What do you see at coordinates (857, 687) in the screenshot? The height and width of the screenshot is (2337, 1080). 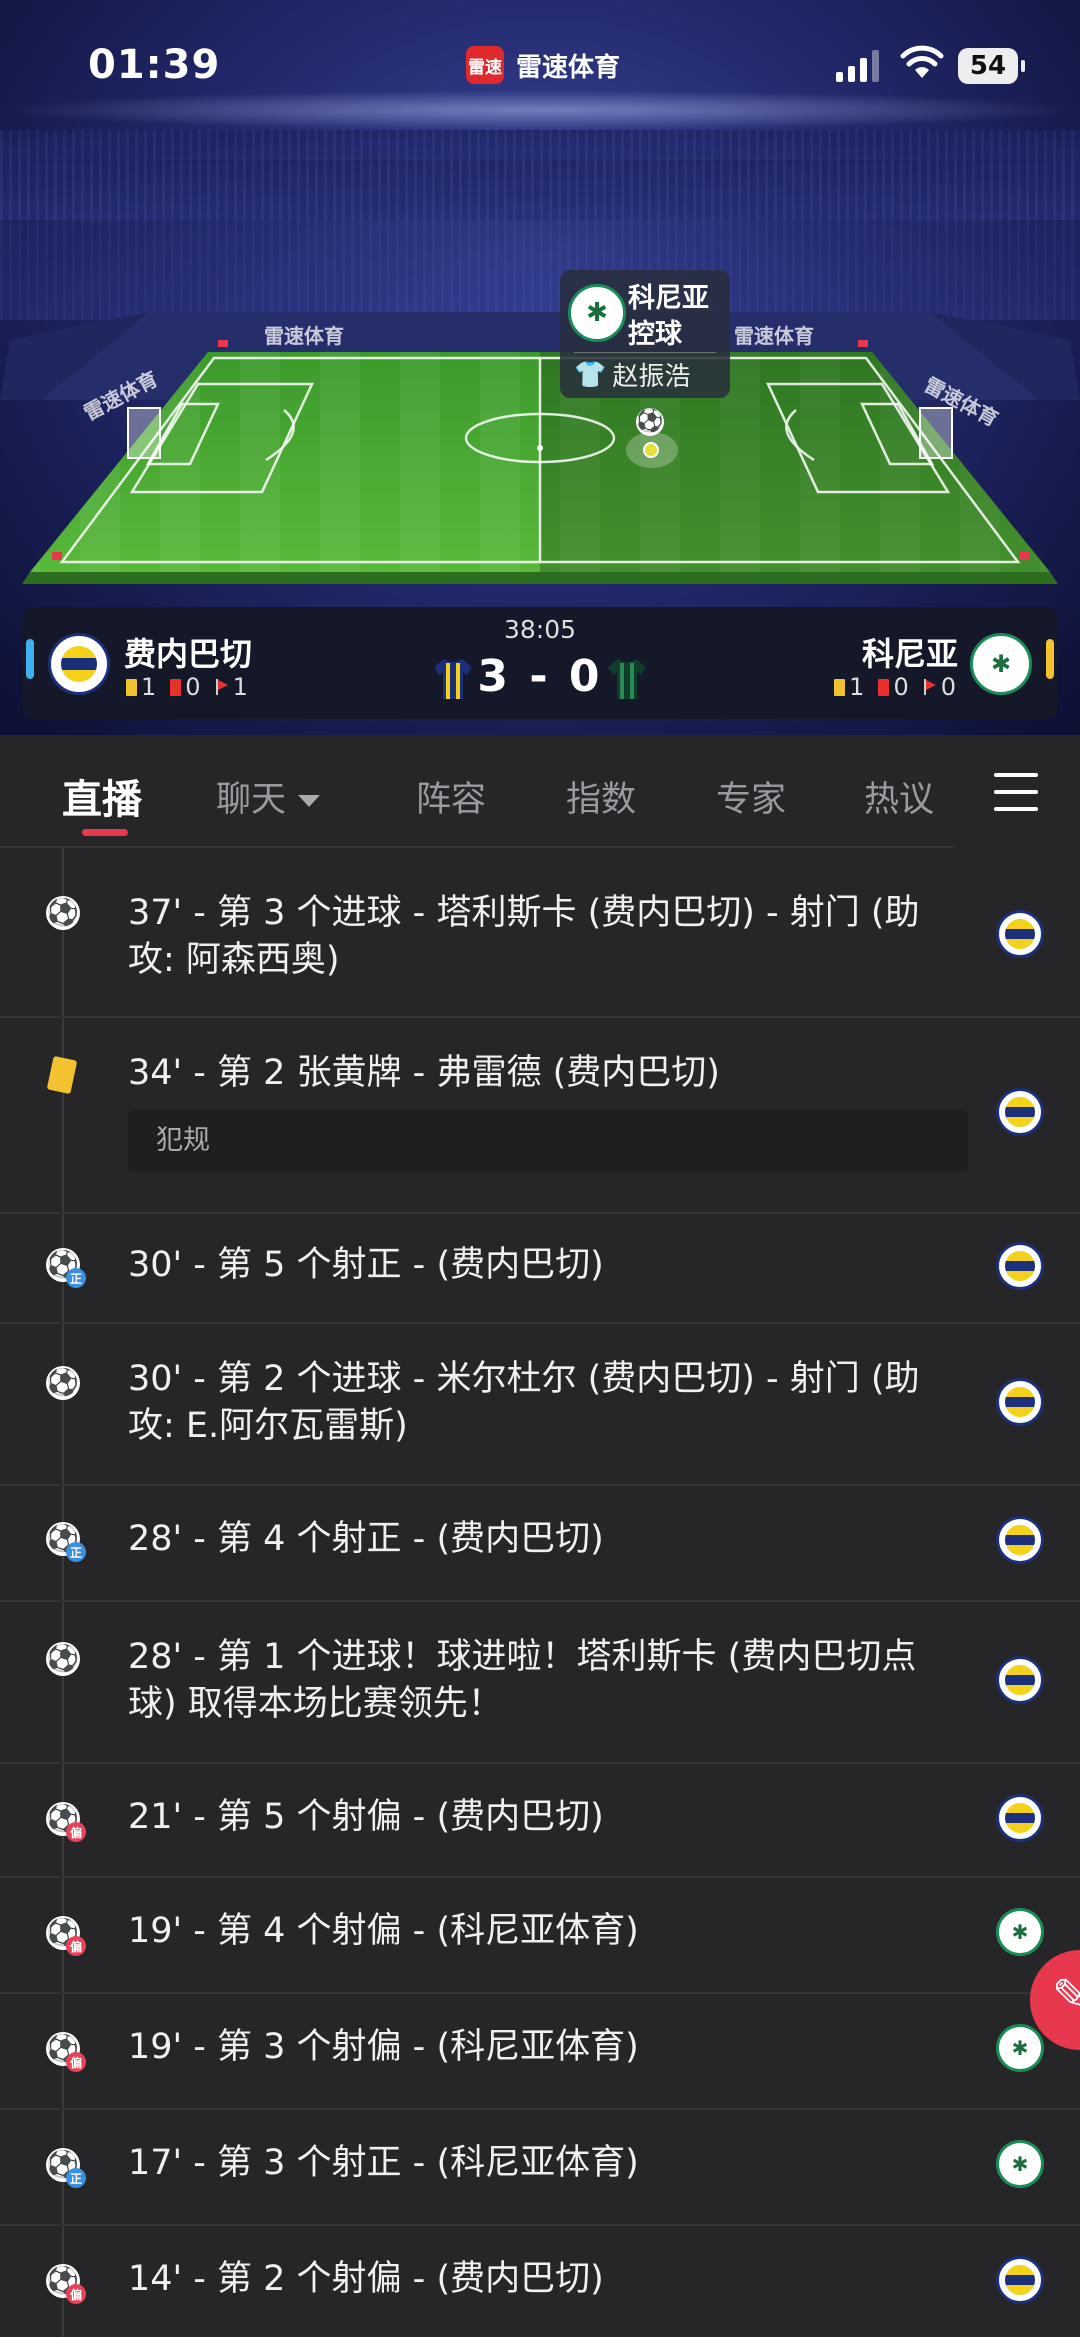 I see `away-yellow-count: 1` at bounding box center [857, 687].